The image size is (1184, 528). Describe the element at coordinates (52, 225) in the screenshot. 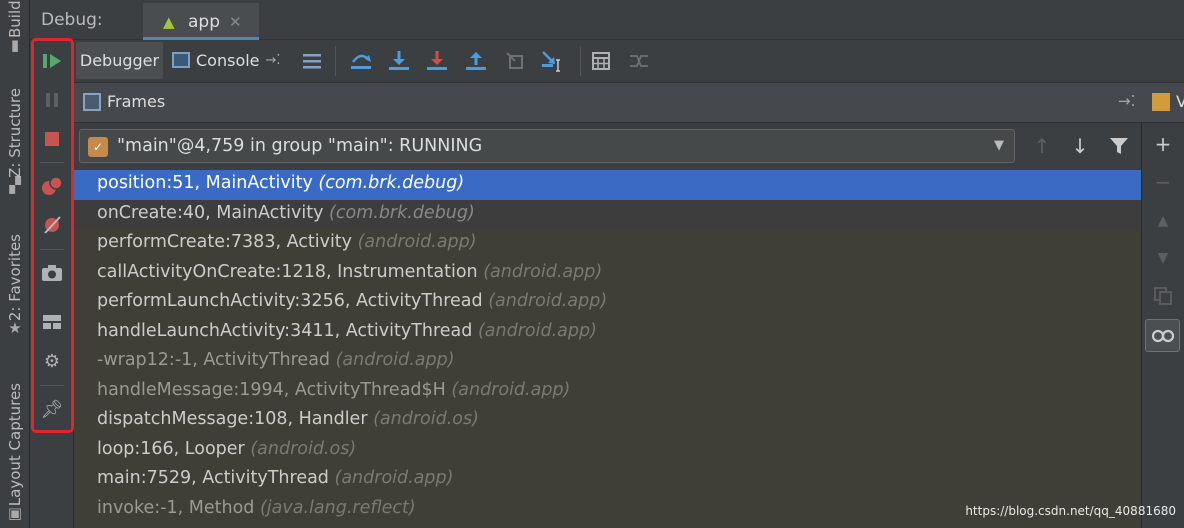

I see `mute-breakpoints-button` at that location.